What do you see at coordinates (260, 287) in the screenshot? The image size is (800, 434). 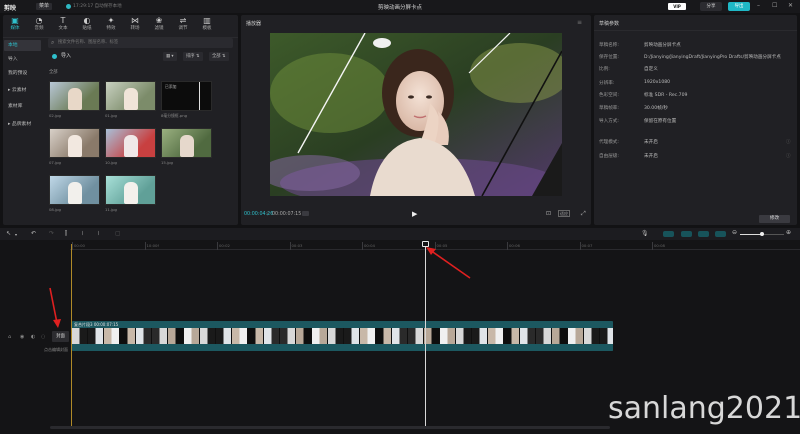 I see `annotation-arrows` at bounding box center [260, 287].